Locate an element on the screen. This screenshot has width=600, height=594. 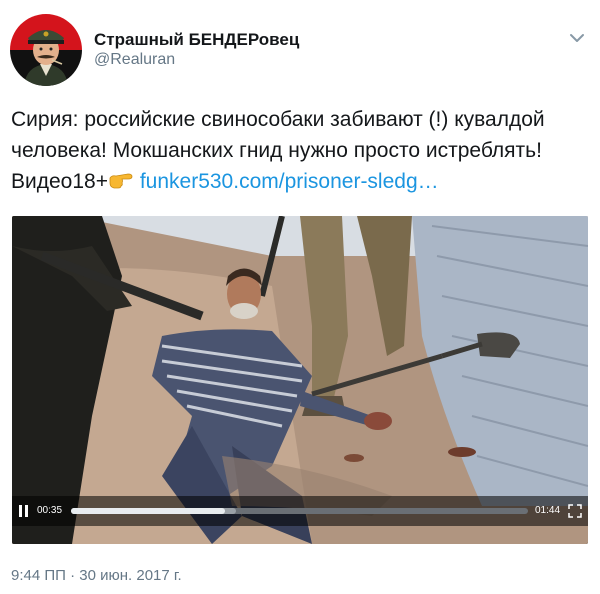
tweet-text-prefix: Видео18+ is located at coordinates (59, 181).